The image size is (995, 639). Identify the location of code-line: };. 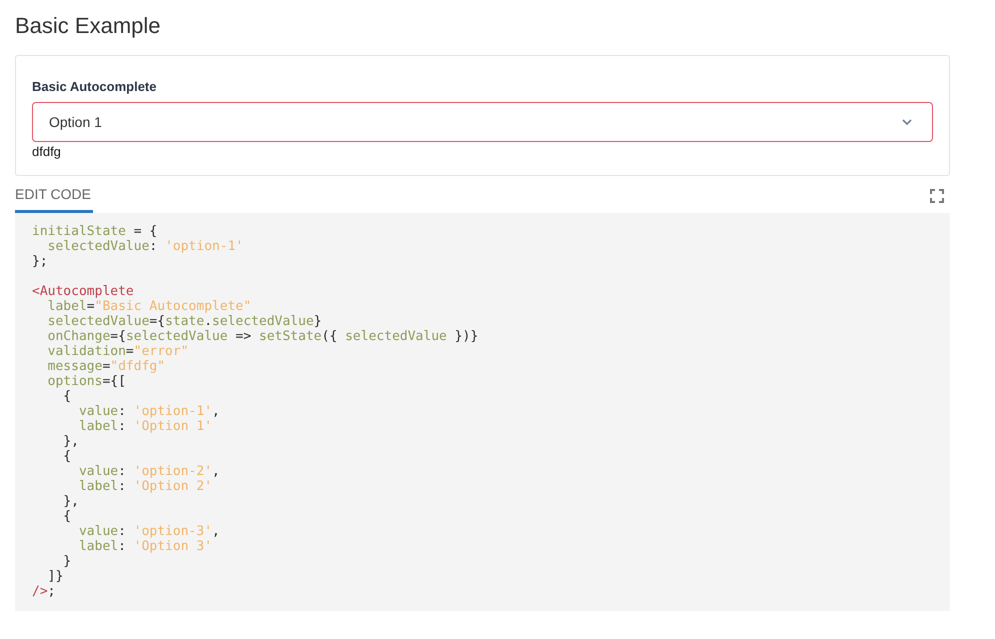
(40, 261).